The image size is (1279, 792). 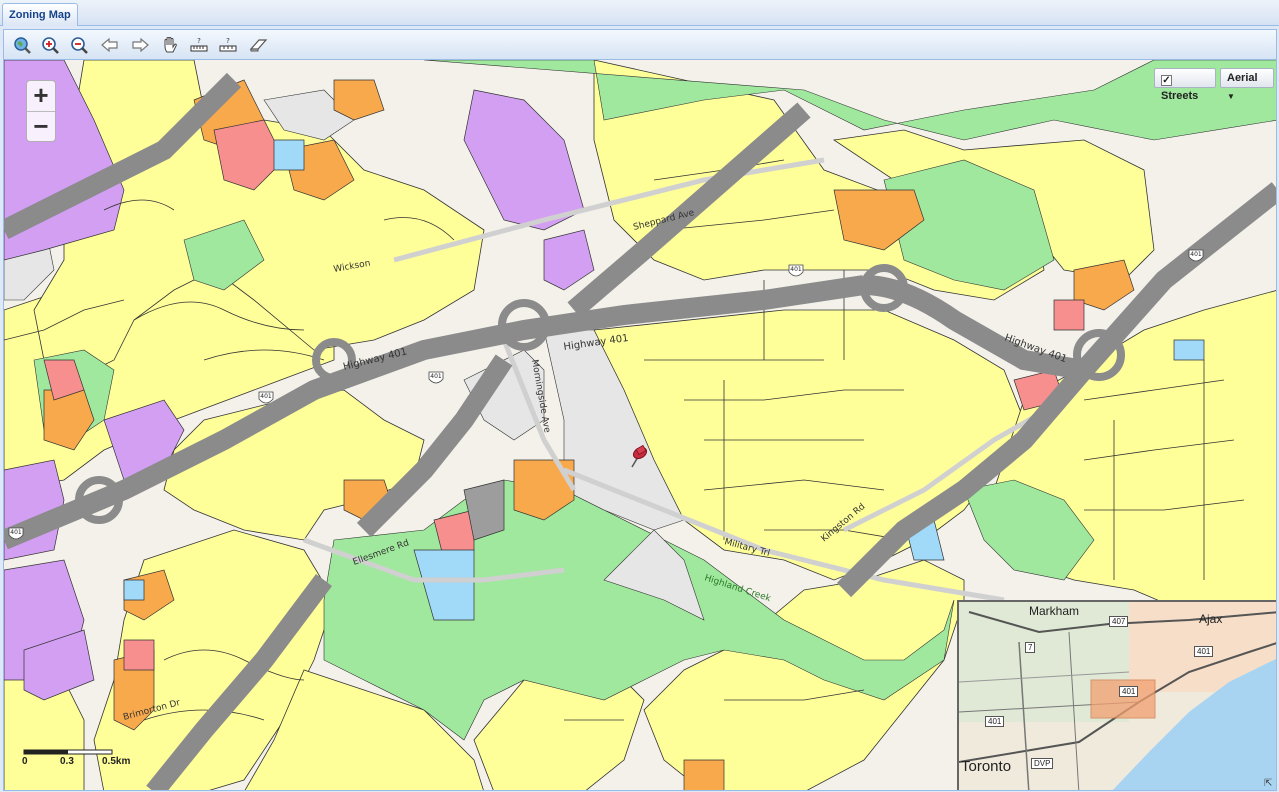 I want to click on pan-hand-icon, so click(x=170, y=45).